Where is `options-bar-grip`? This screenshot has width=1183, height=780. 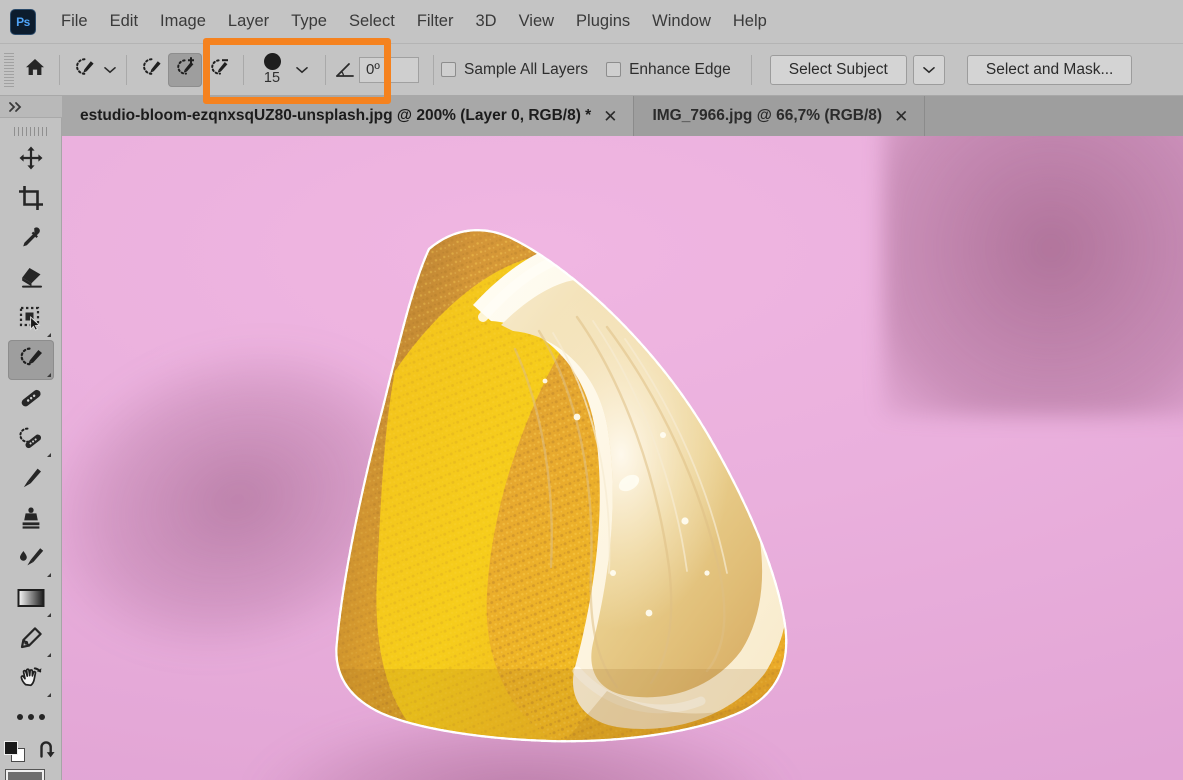
options-bar-grip is located at coordinates (9, 69).